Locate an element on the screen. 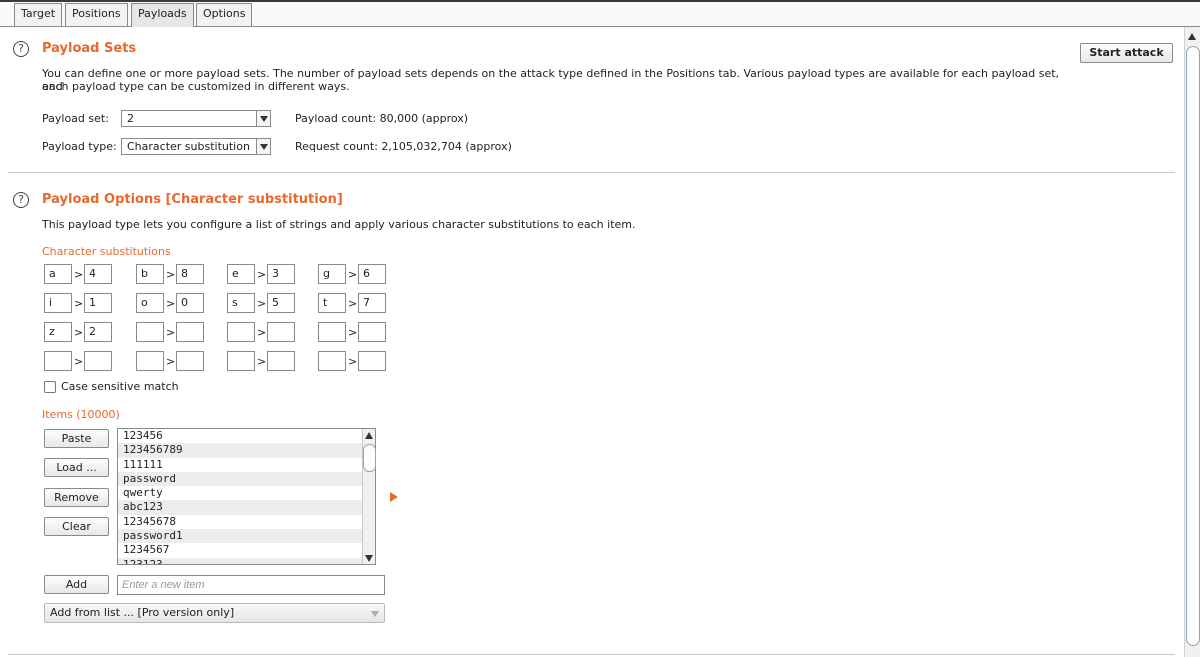 The width and height of the screenshot is (1200, 657). list-item: password1 is located at coordinates (246, 536).